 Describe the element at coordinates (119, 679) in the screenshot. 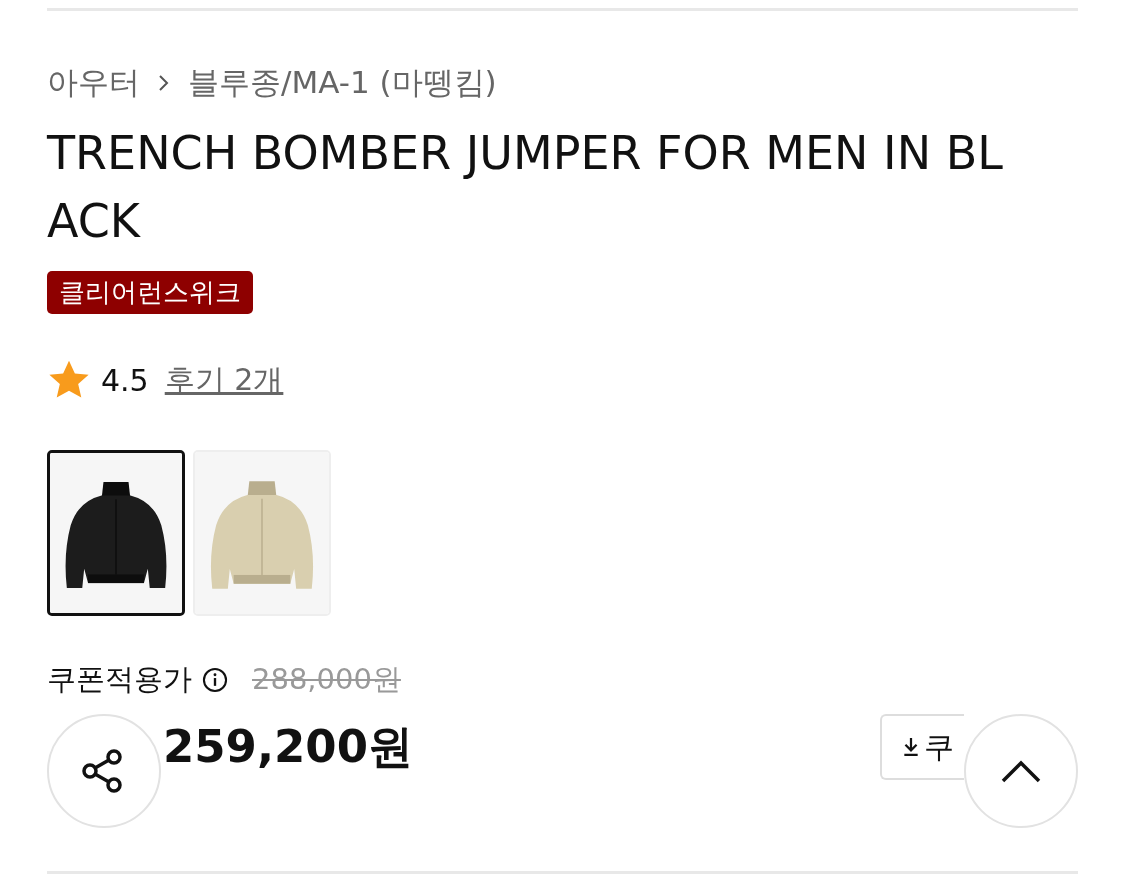

I see `price-label: 쿠폰적용가` at that location.